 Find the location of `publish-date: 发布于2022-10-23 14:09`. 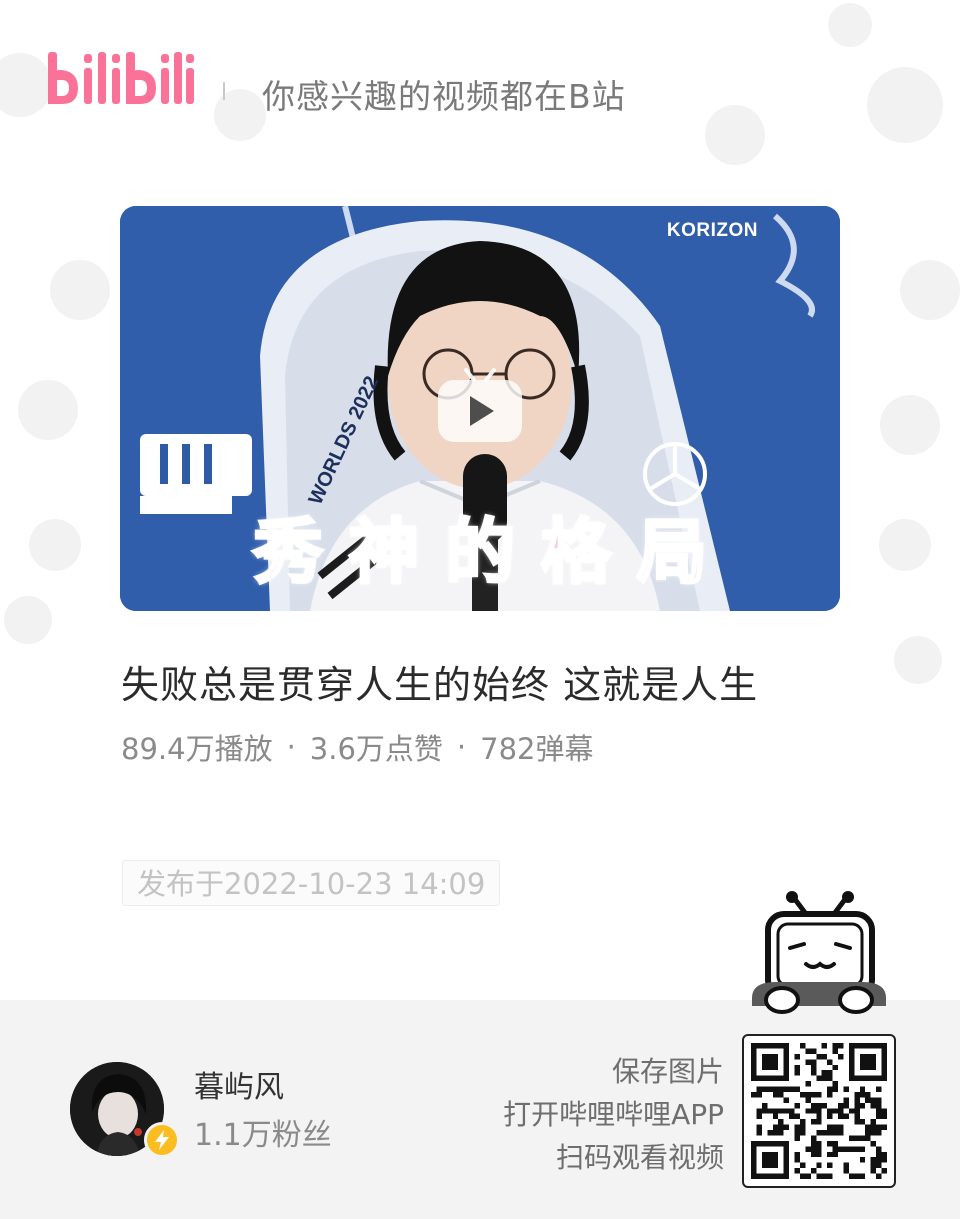

publish-date: 发布于2022-10-23 14:09 is located at coordinates (311, 883).